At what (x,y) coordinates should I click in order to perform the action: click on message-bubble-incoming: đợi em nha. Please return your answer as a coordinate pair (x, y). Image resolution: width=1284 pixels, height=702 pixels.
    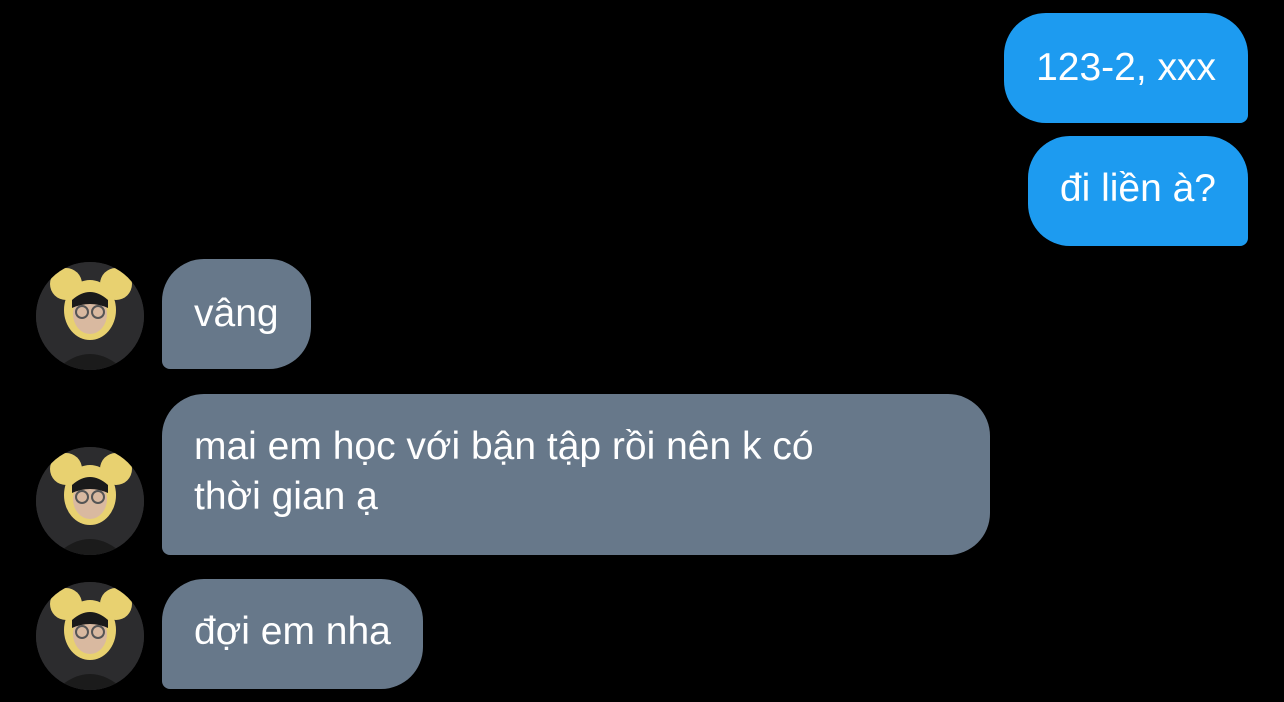
    Looking at the image, I should click on (292, 634).